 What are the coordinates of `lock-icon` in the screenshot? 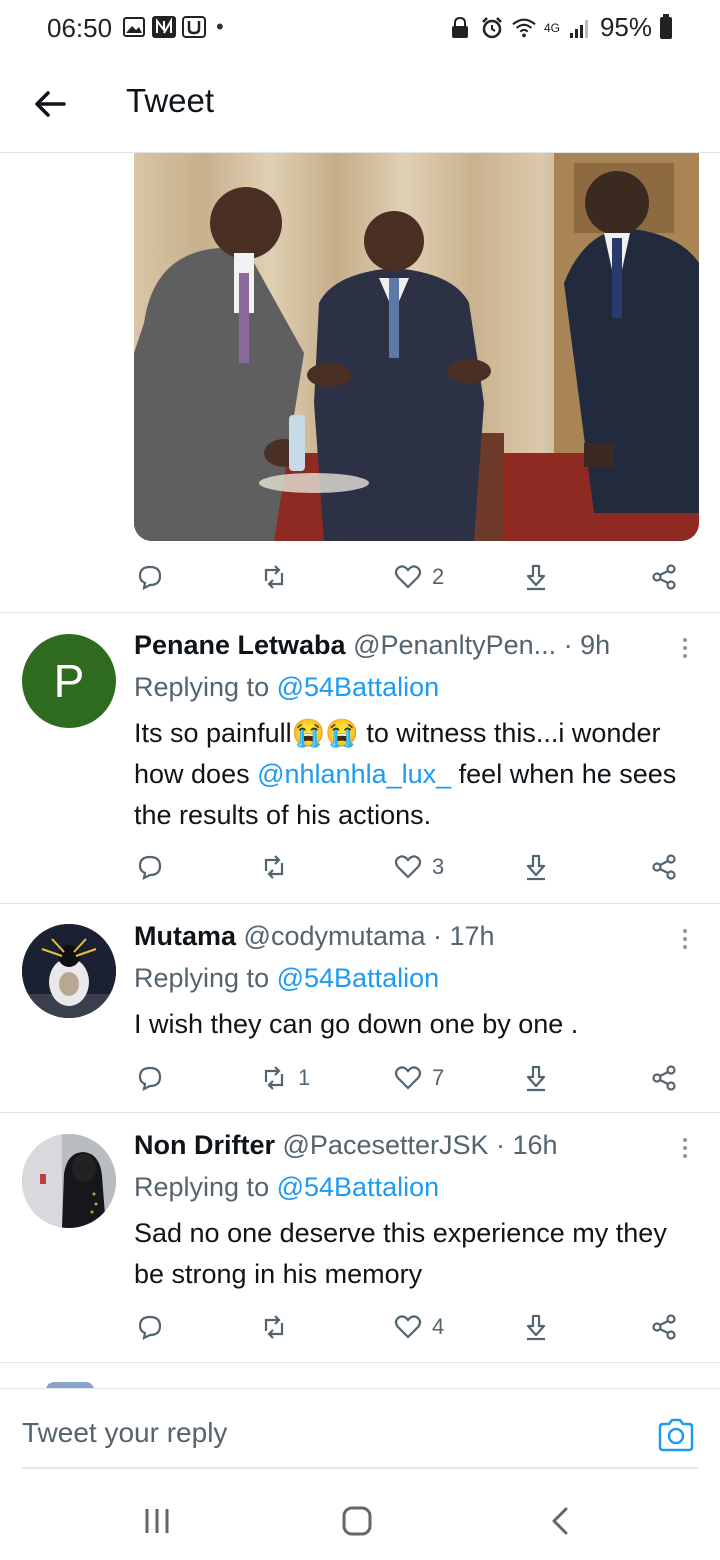 It's located at (460, 28).